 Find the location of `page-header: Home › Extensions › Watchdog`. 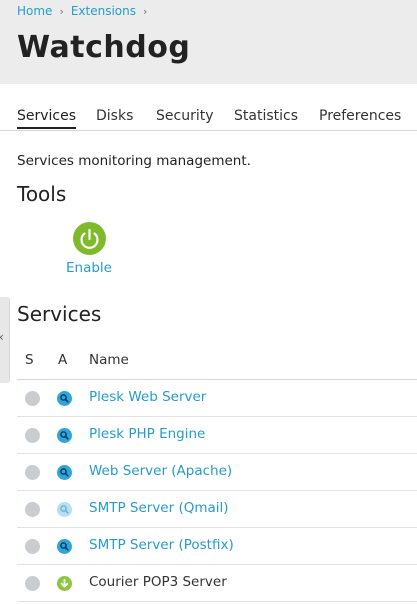

page-header: Home › Extensions › Watchdog is located at coordinates (208, 42).